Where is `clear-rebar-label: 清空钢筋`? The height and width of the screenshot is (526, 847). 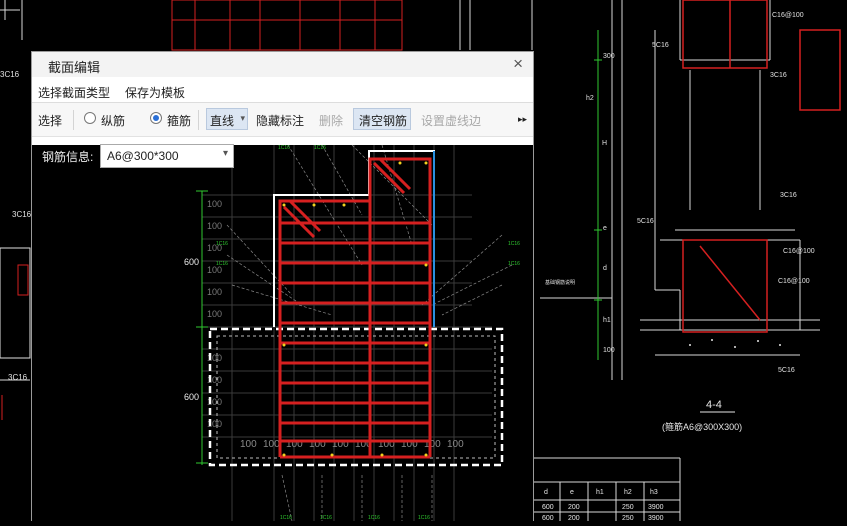 clear-rebar-label: 清空钢筋 is located at coordinates (383, 121).